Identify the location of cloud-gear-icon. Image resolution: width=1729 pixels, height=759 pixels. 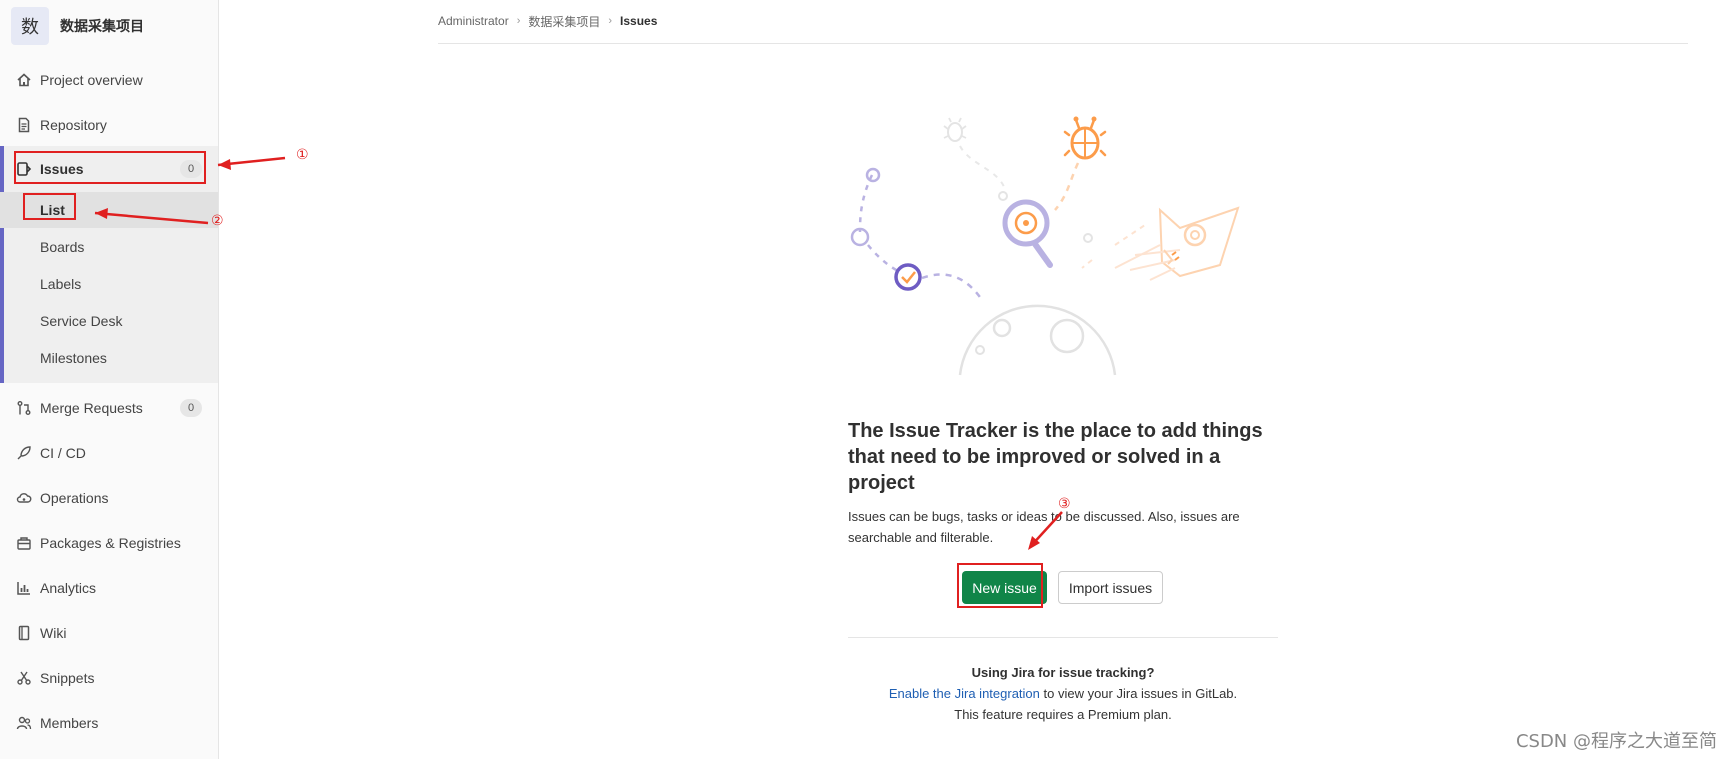
(24, 497).